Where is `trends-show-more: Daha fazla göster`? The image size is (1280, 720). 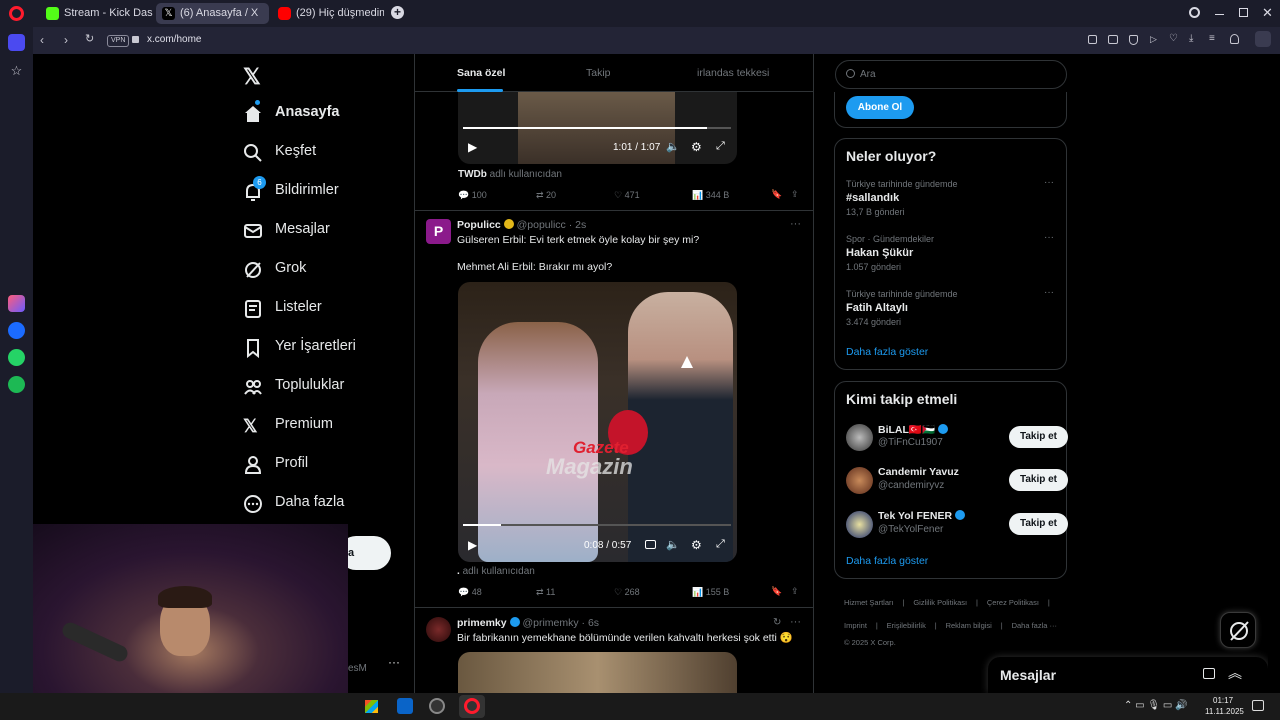
trends-show-more: Daha fazla göster is located at coordinates (887, 352).